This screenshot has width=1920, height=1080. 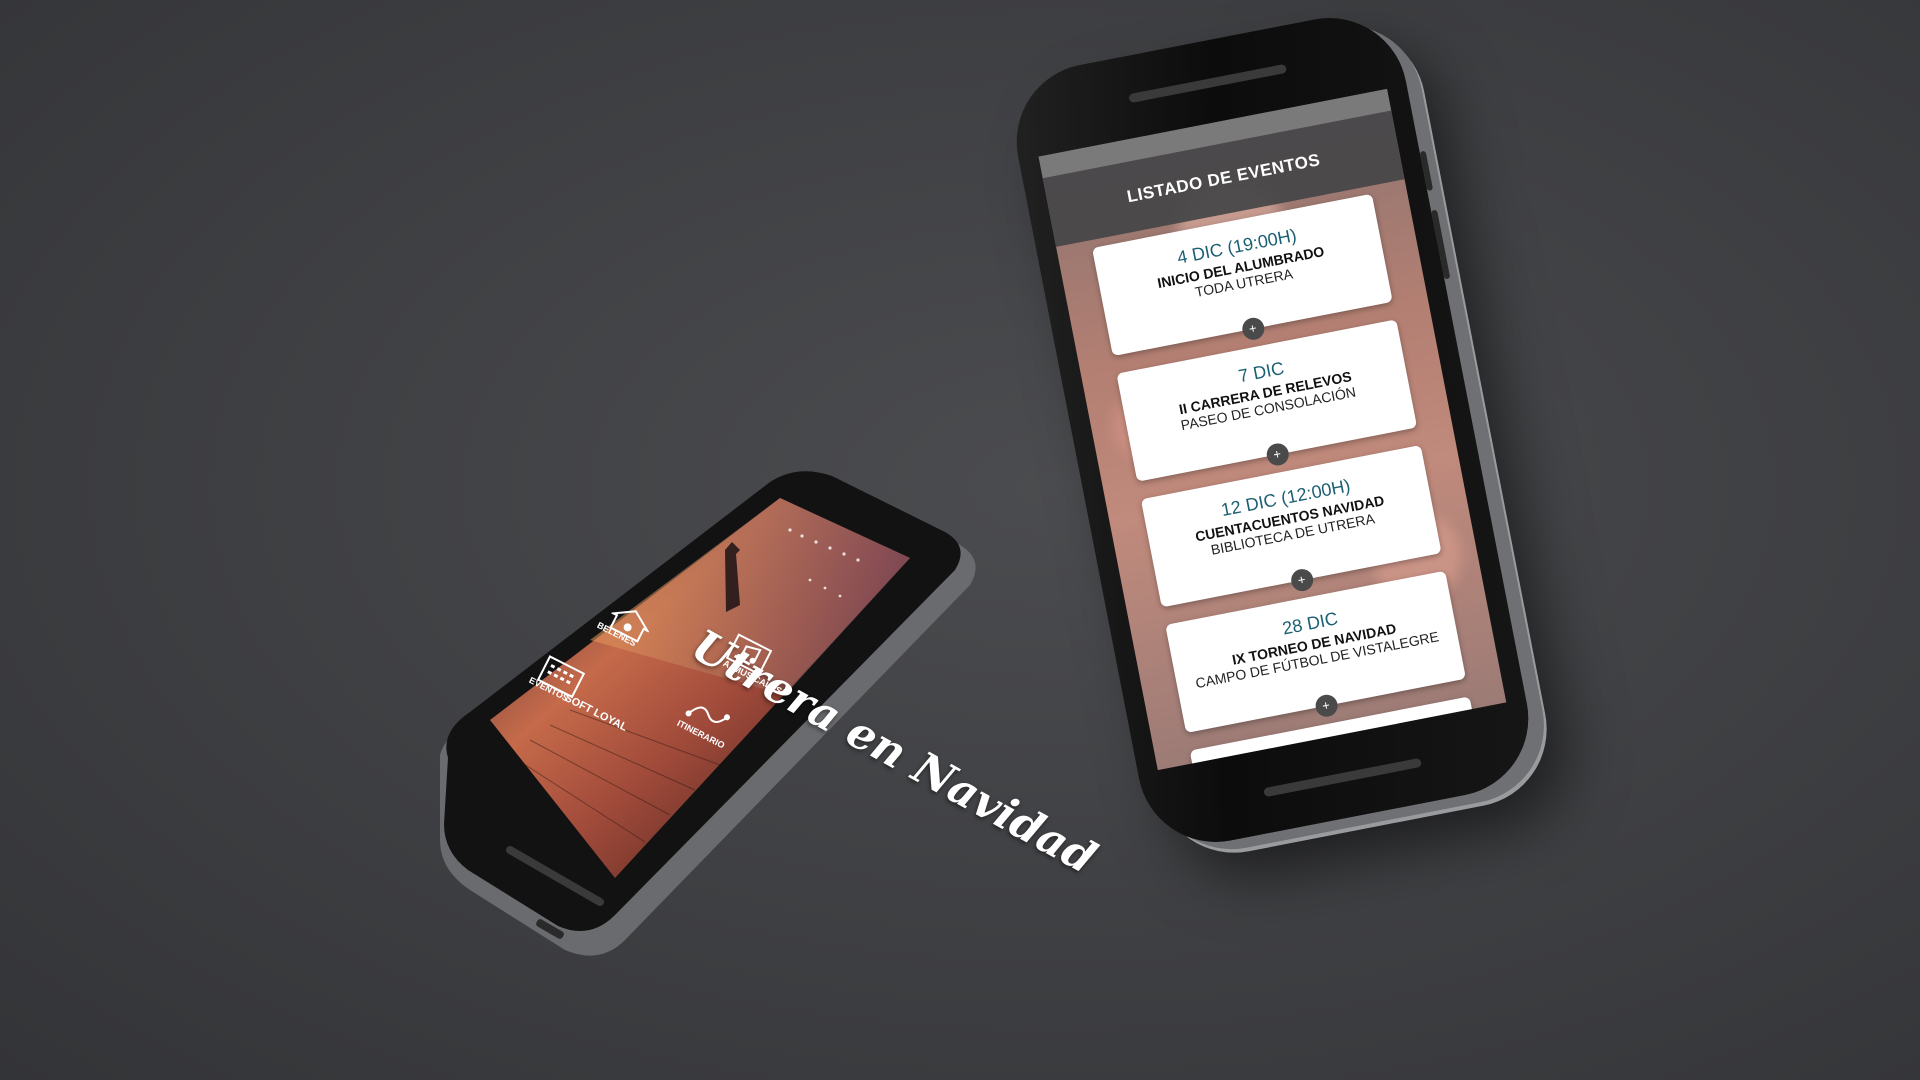 I want to click on app-title: LISTADO DE EVENTOS, so click(x=1223, y=178).